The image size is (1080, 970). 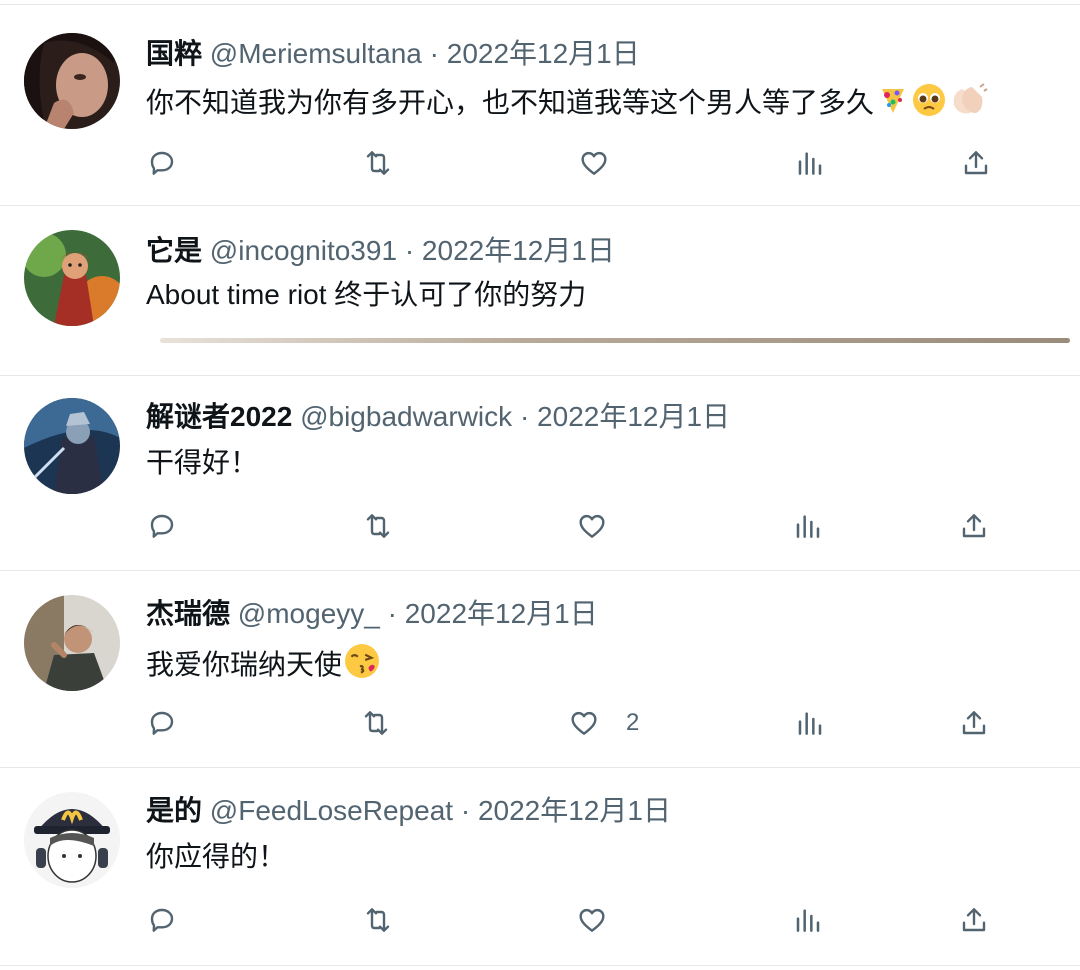 I want to click on display-name: 是的, so click(x=174, y=810).